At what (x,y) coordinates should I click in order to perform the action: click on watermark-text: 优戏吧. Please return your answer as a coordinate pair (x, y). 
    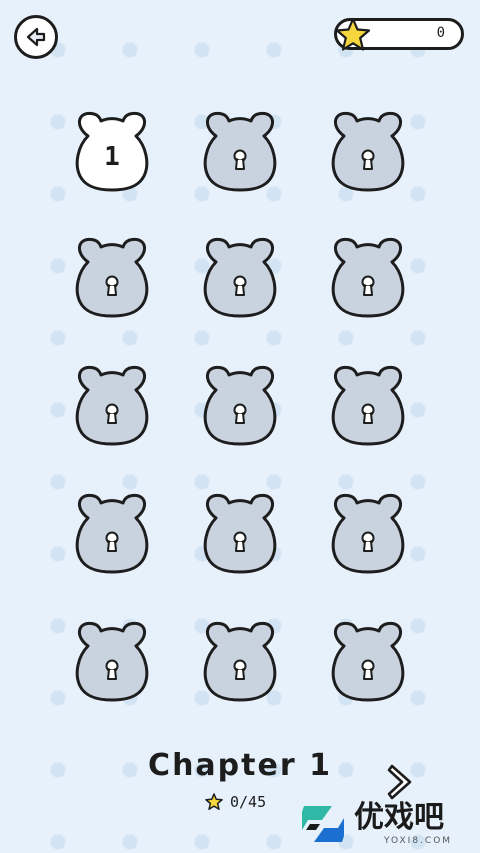
    Looking at the image, I should click on (399, 817).